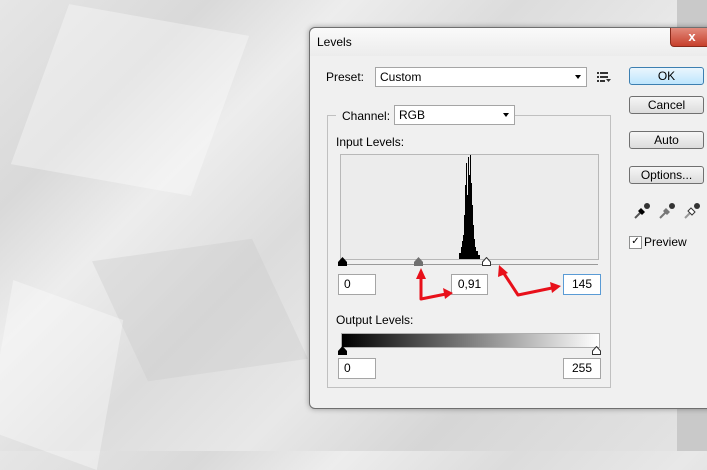 The height and width of the screenshot is (470, 707). I want to click on preset-value: Custom, so click(401, 77).